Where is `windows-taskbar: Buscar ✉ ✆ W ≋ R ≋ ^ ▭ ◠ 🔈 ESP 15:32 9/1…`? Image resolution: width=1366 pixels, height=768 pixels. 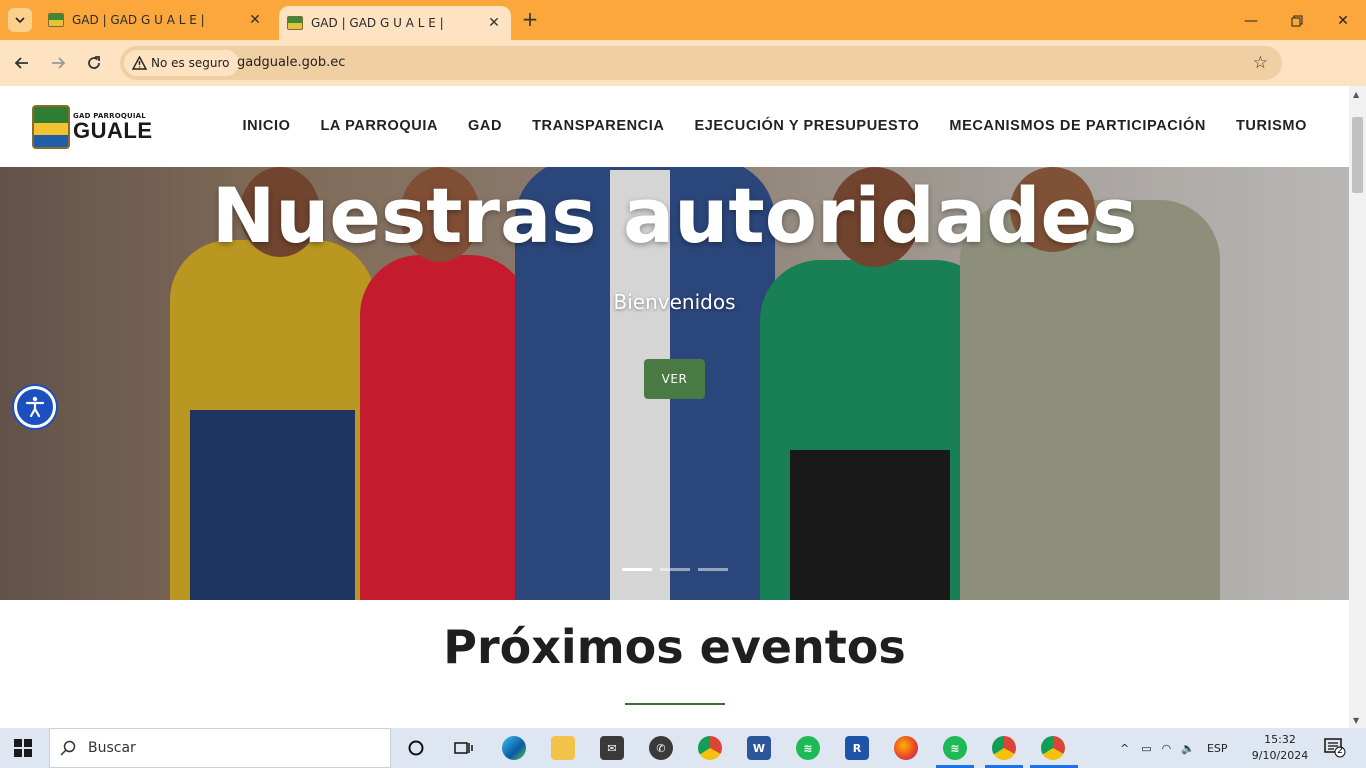 windows-taskbar: Buscar ✉ ✆ W ≋ R ≋ ^ ▭ ◠ 🔈 ESP 15:32 9/1… is located at coordinates (683, 748).